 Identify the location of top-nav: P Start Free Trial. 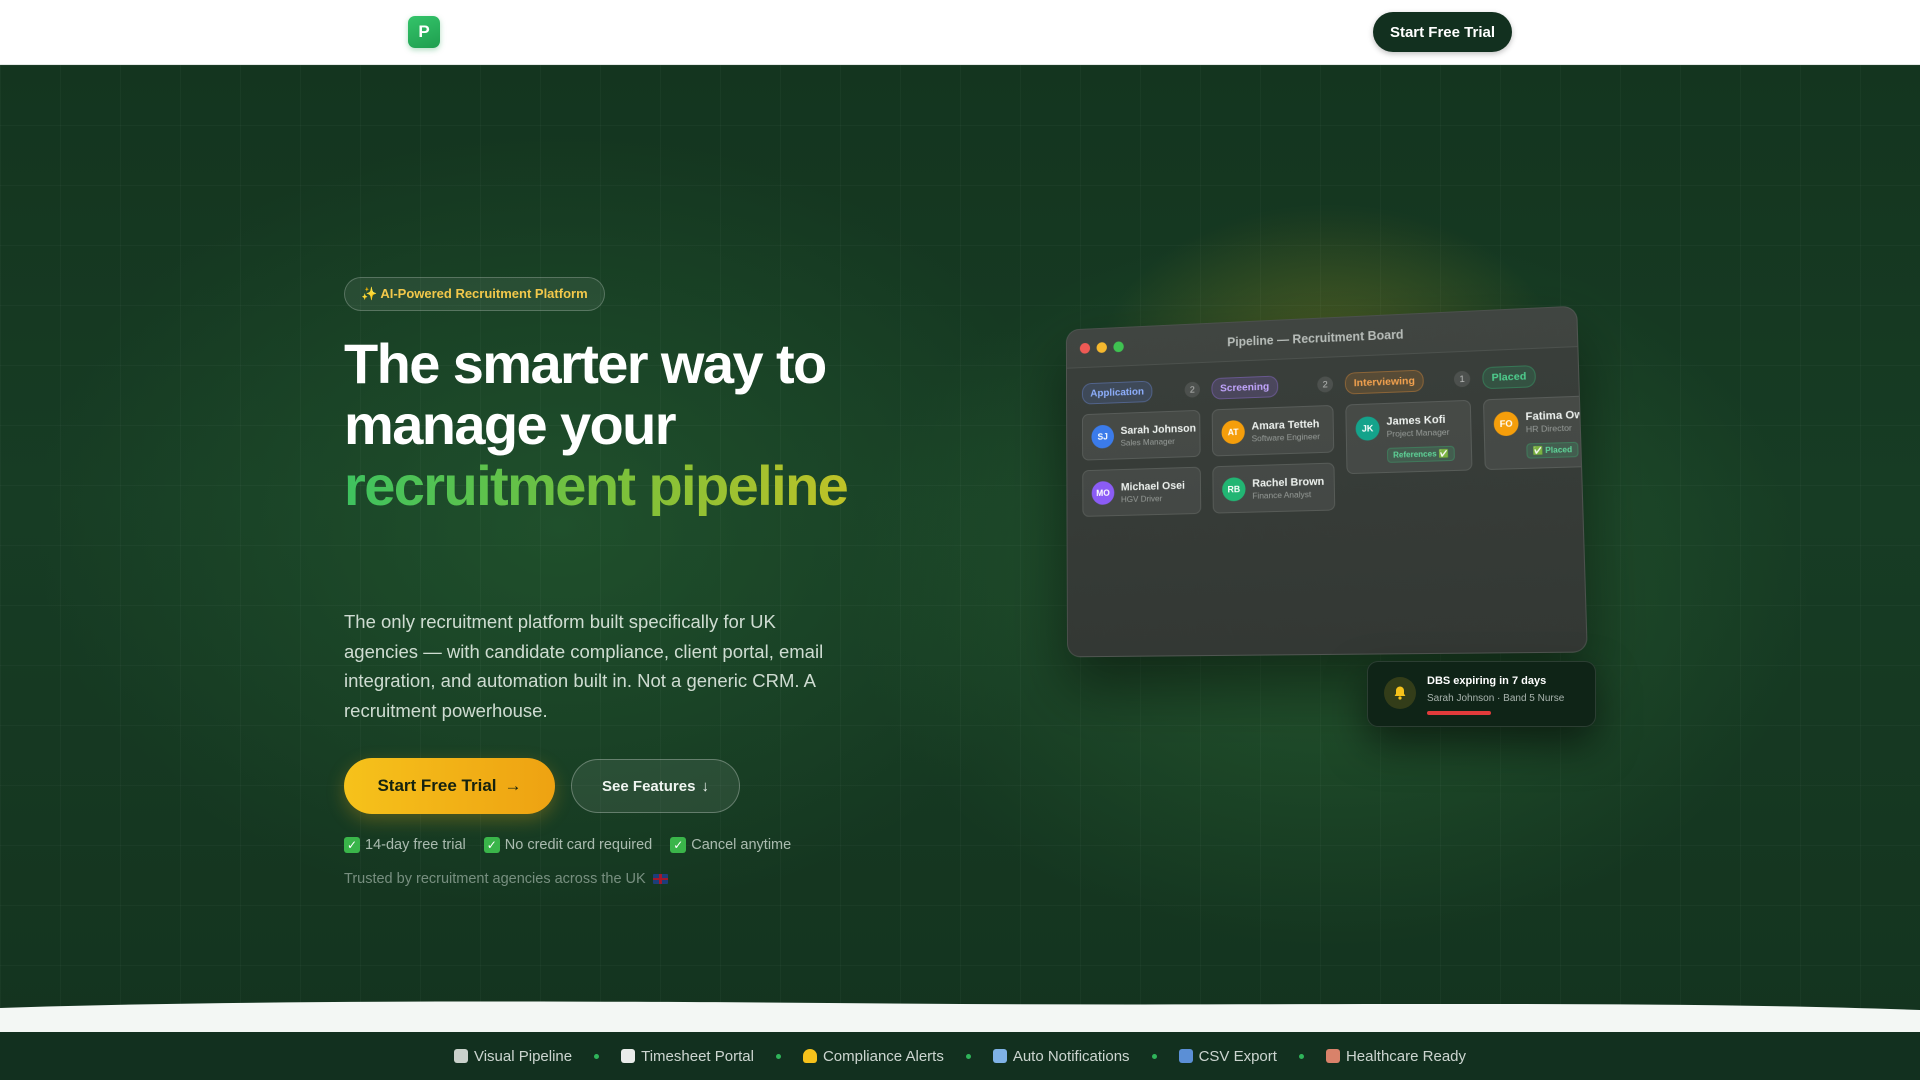
(960, 32).